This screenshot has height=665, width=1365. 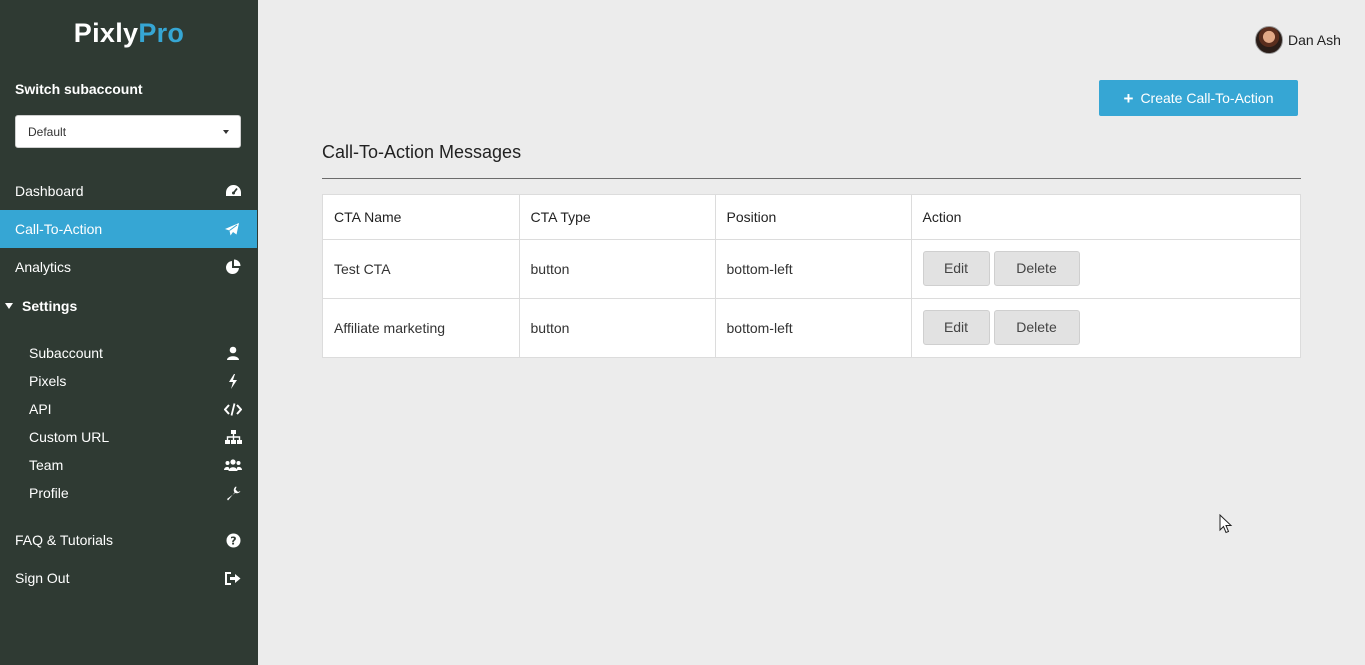 What do you see at coordinates (129, 465) in the screenshot?
I see `nav-team: Team` at bounding box center [129, 465].